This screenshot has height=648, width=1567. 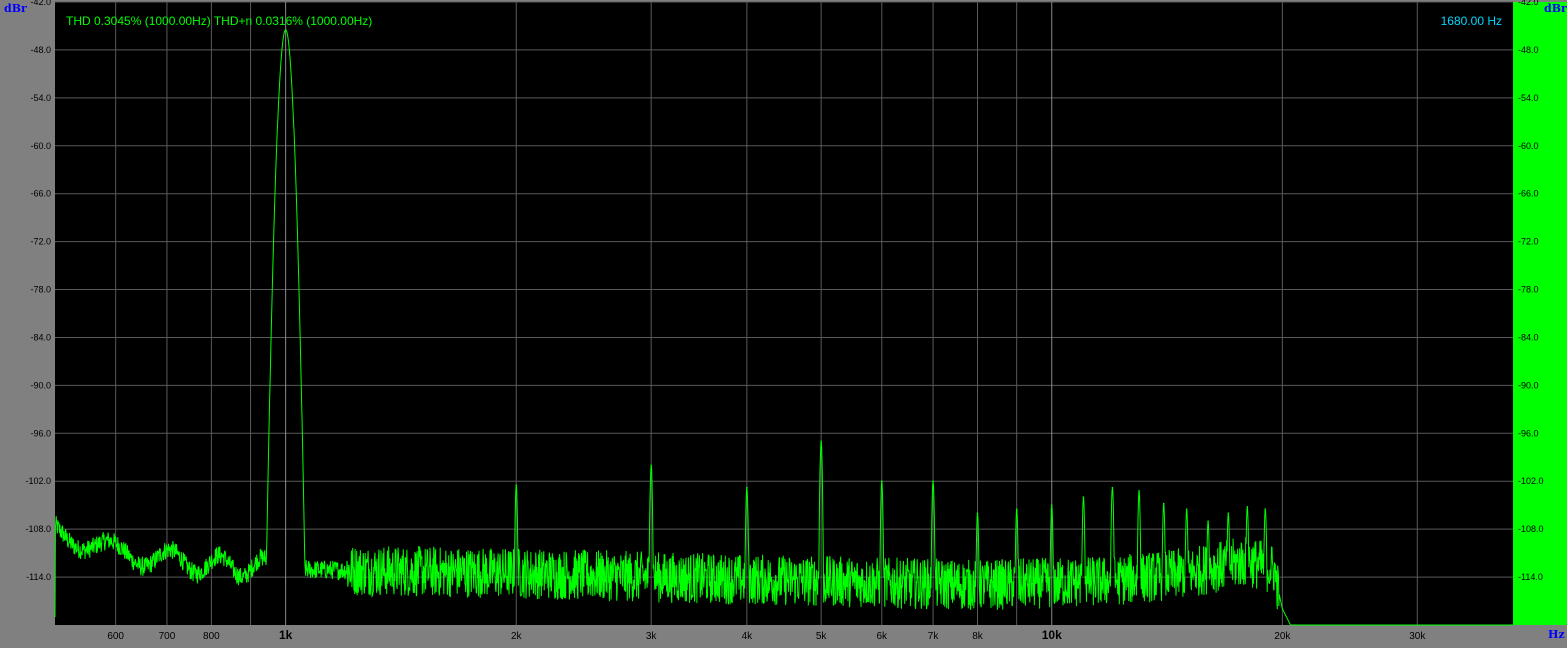 I want to click on right-y-tick-label: -90.0, so click(x=1528, y=385).